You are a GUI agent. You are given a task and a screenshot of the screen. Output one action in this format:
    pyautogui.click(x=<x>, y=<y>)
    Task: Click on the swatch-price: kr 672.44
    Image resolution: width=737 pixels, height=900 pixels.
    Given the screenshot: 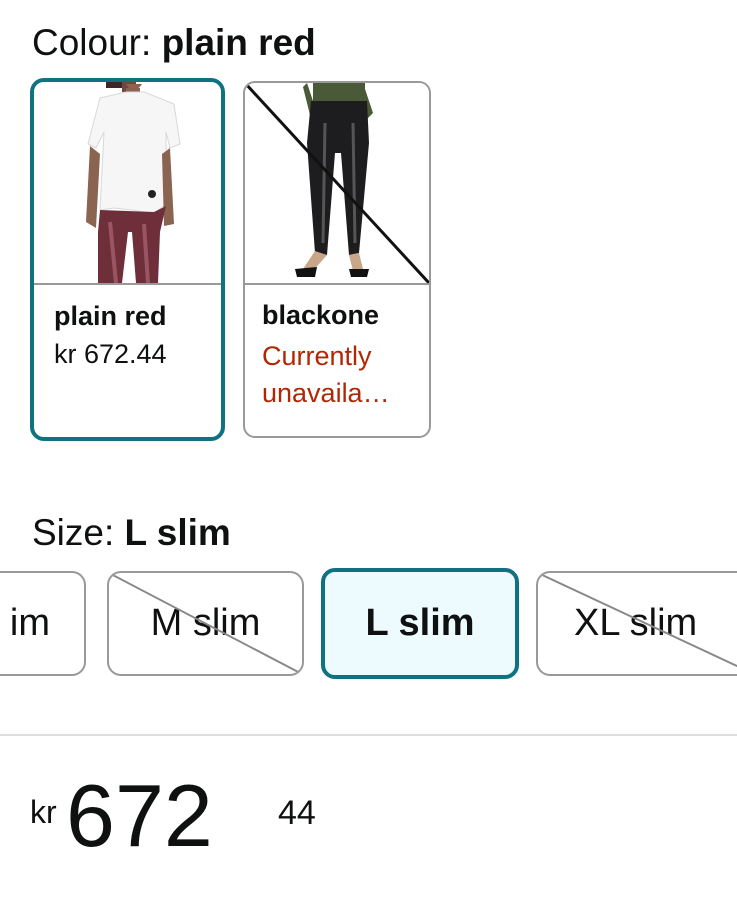 What is the action you would take?
    pyautogui.click(x=110, y=354)
    